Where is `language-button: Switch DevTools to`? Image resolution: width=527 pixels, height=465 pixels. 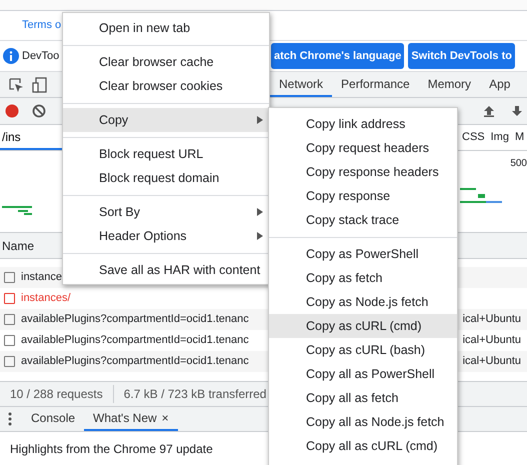 language-button: Switch DevTools to is located at coordinates (461, 56).